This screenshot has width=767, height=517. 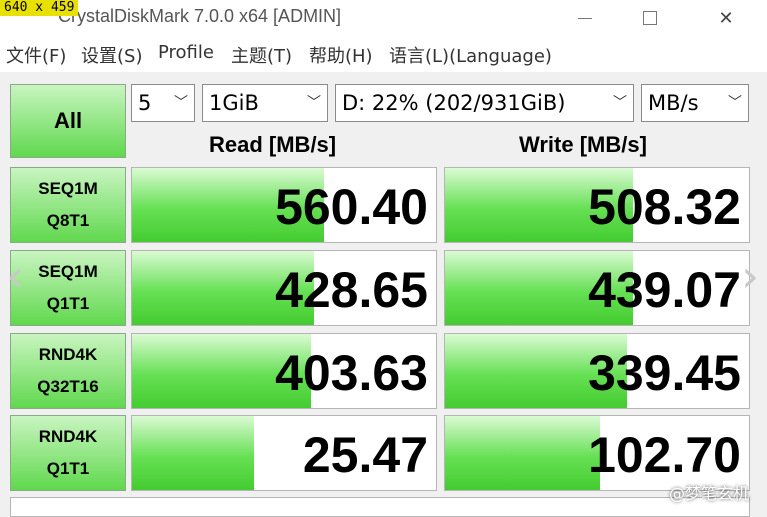 I want to click on write-result-cell: 508.32, so click(x=597, y=205).